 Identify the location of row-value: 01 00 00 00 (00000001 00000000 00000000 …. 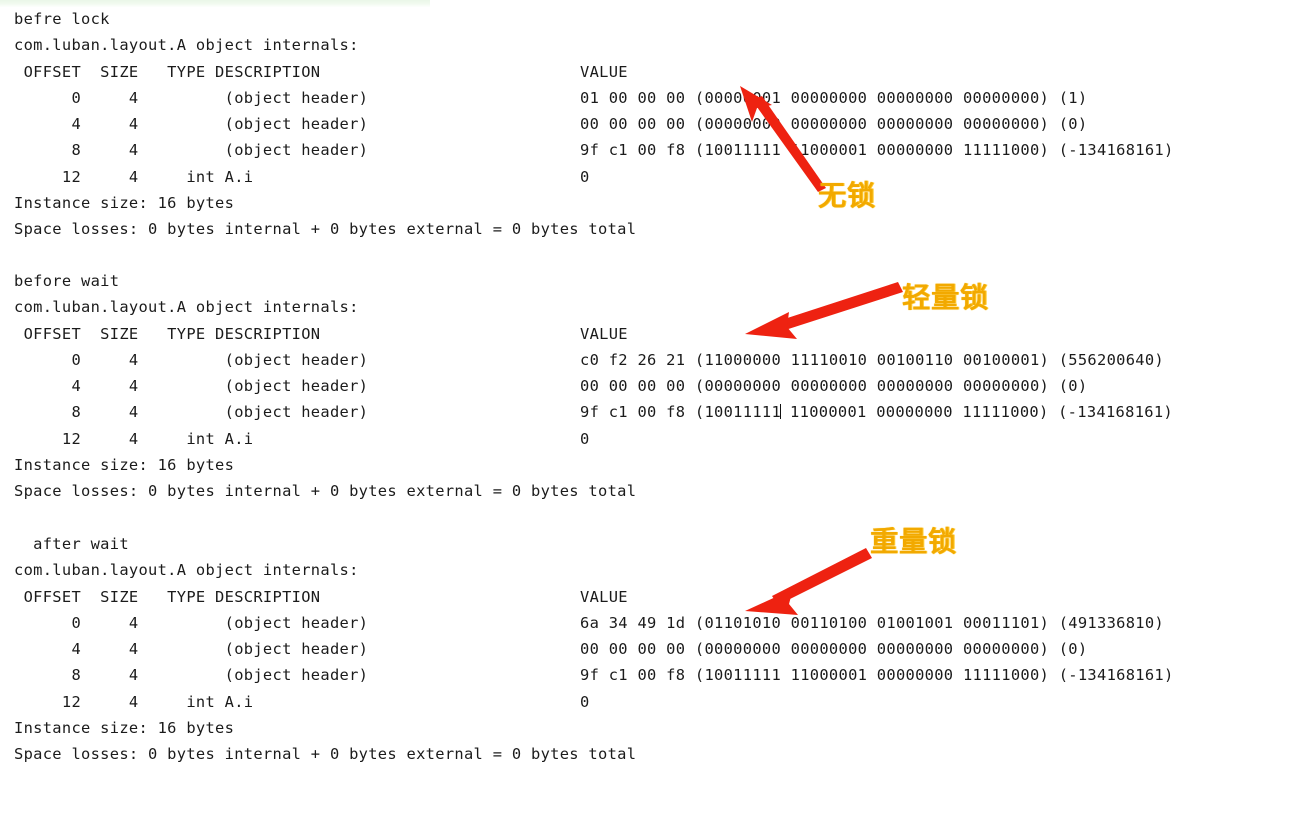
(834, 97).